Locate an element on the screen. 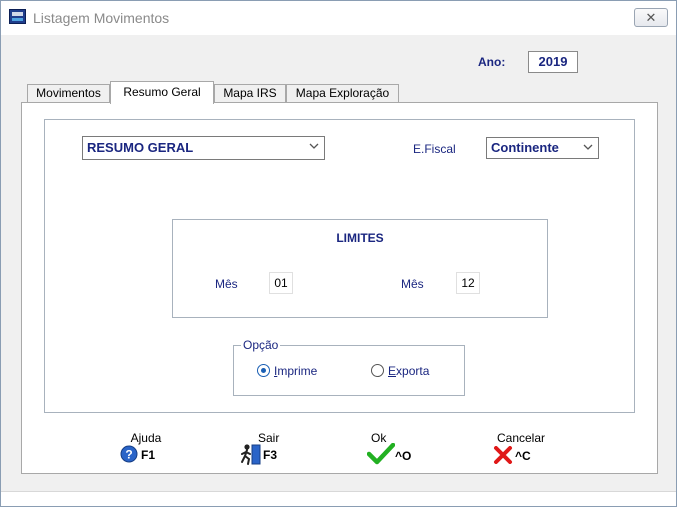  tab-mapa-exploracao: Mapa Exploração is located at coordinates (342, 93).